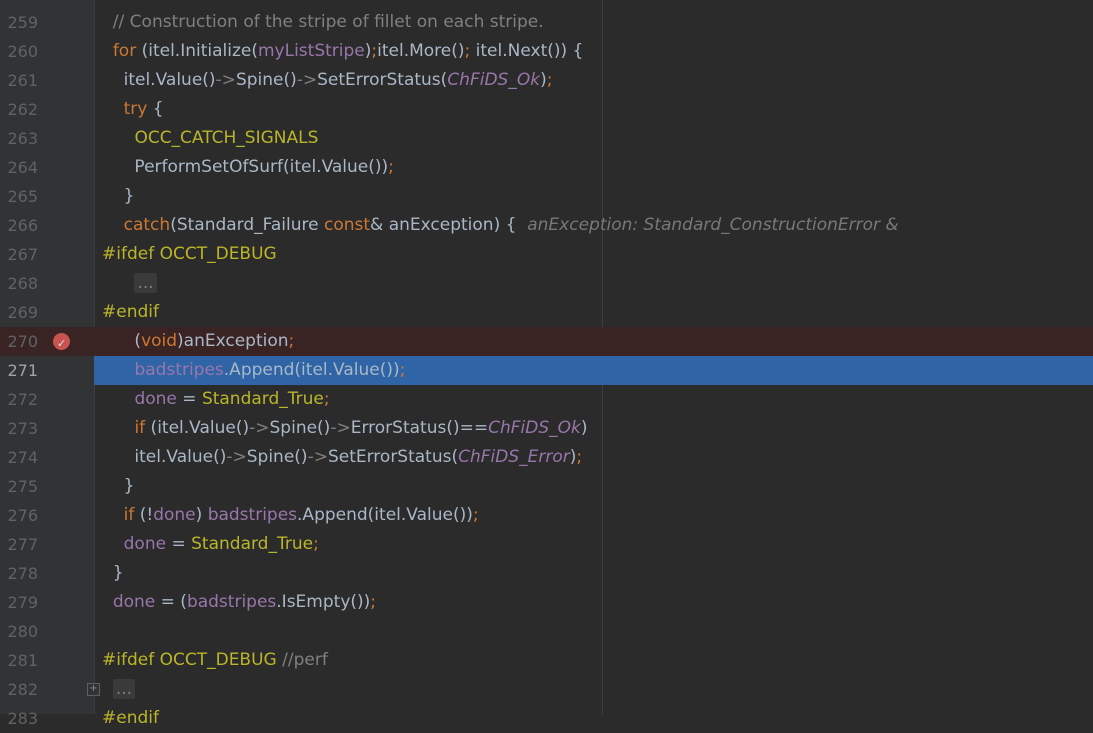 The width and height of the screenshot is (1093, 733). What do you see at coordinates (22, 51) in the screenshot?
I see `line-number: 260` at bounding box center [22, 51].